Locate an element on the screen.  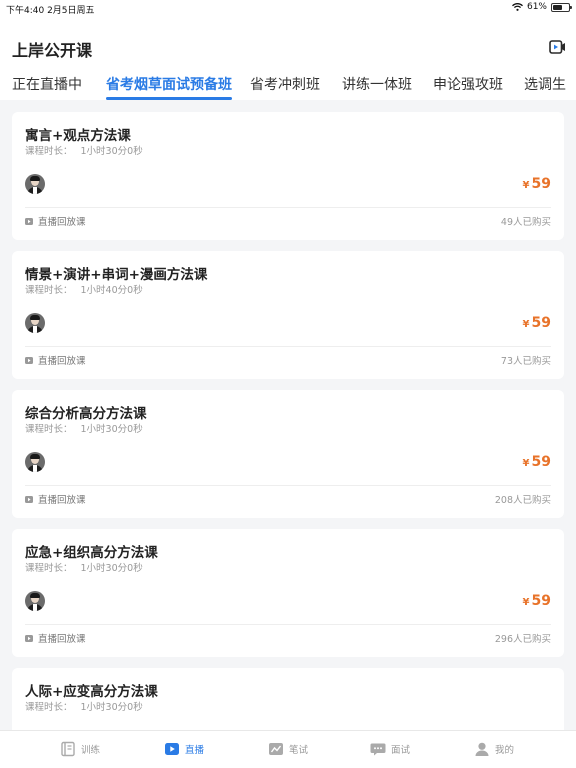
nav-label: 训练 is located at coordinates (91, 750).